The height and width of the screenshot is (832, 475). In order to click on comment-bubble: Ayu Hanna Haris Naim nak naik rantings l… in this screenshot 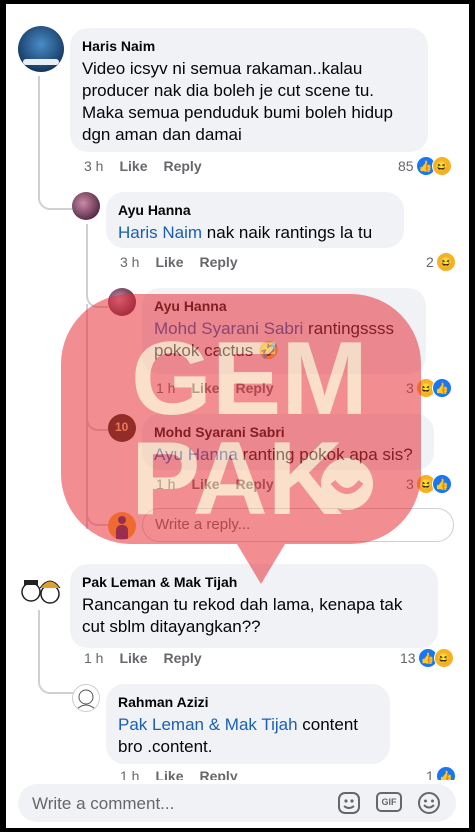, I will do `click(255, 220)`.